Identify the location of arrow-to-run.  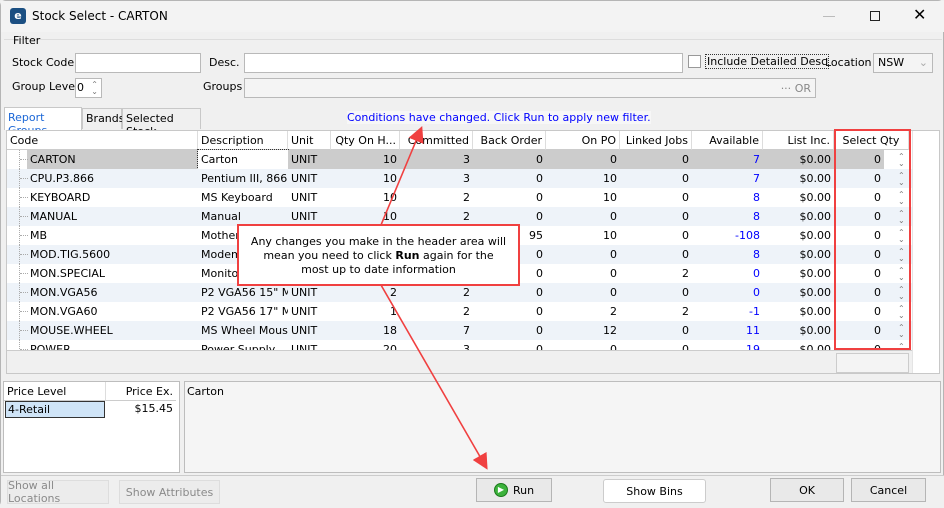
(434, 377).